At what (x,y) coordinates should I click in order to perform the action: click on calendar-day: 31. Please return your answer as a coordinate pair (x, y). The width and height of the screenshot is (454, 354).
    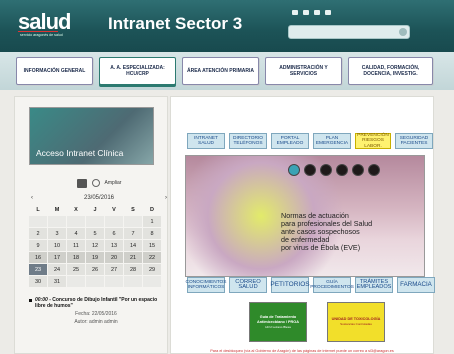
    Looking at the image, I should click on (57, 281).